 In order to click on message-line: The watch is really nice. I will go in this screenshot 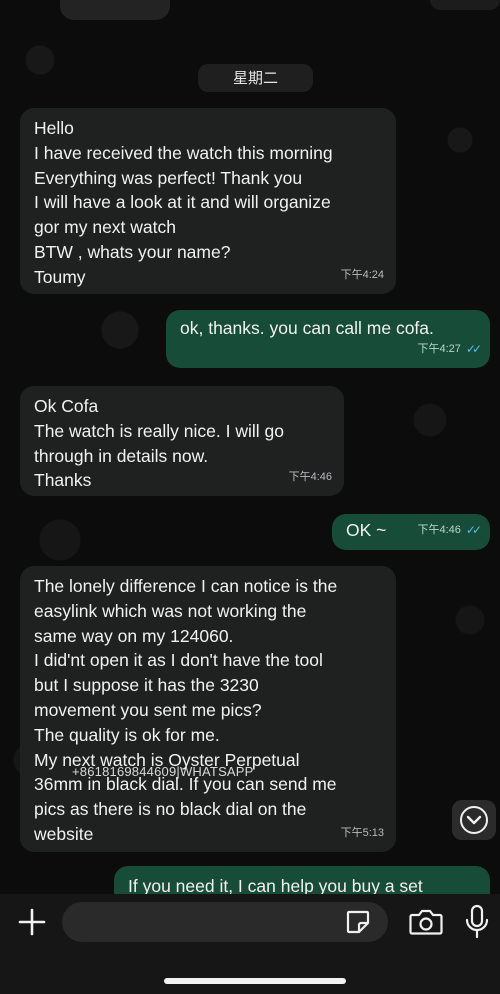, I will do `click(159, 430)`.